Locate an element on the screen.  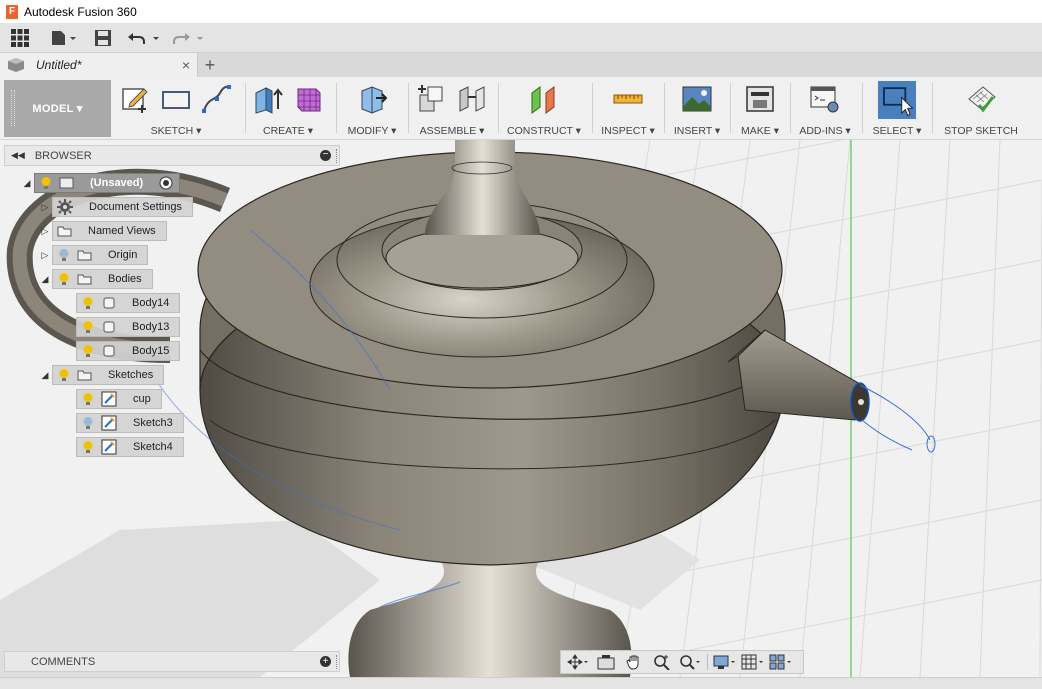
pan-hand-icon is located at coordinates (634, 662).